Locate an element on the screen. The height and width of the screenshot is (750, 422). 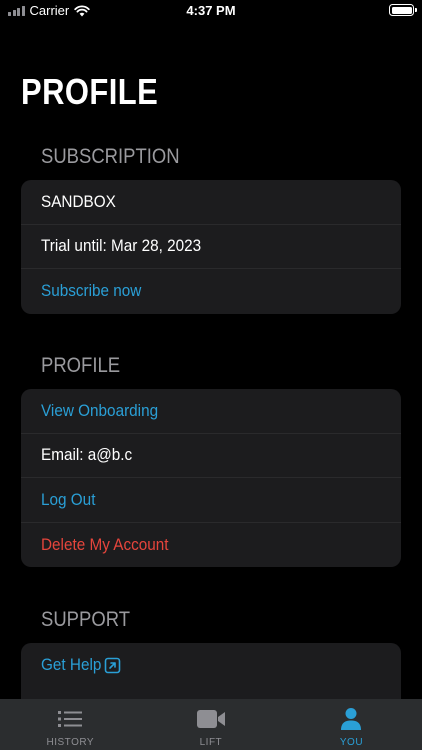
trial-row: Trial until: Mar 28, 2023 is located at coordinates (211, 247).